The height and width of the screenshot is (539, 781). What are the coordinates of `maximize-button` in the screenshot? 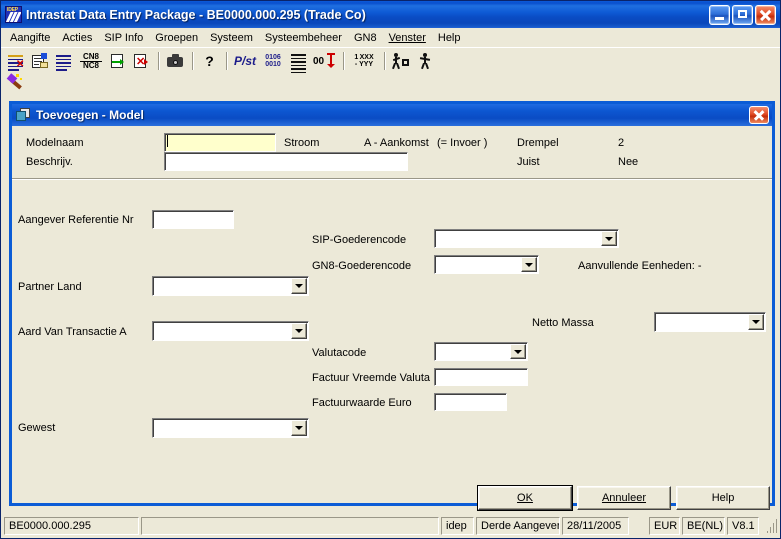 It's located at (742, 14).